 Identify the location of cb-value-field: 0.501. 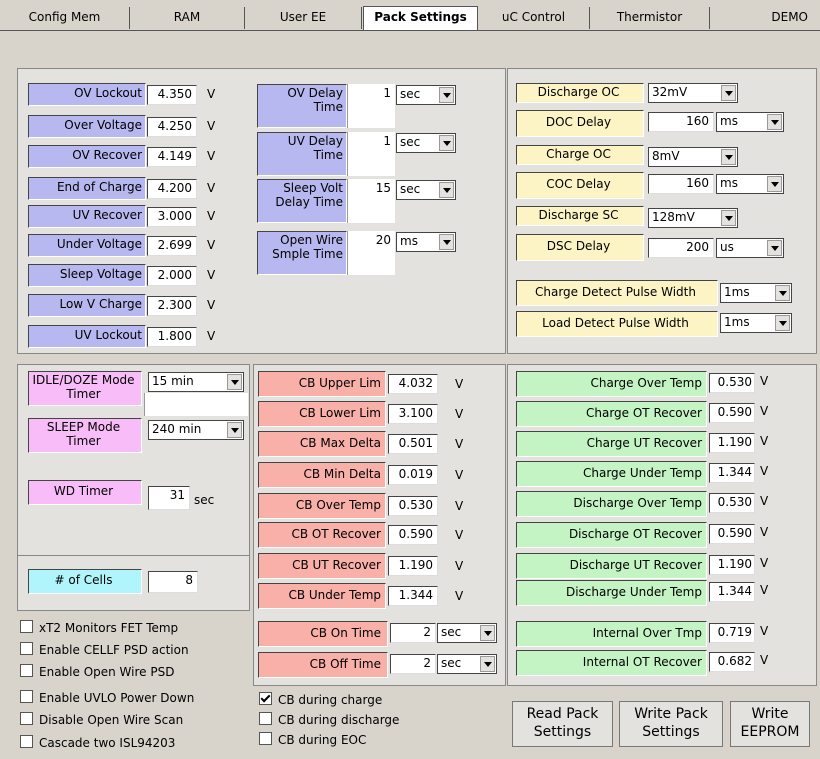
(413, 444).